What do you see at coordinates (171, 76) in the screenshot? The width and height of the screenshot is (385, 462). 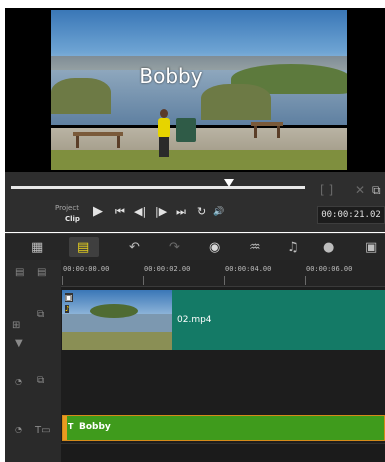 I see `title-overlay-text: Bobby` at bounding box center [171, 76].